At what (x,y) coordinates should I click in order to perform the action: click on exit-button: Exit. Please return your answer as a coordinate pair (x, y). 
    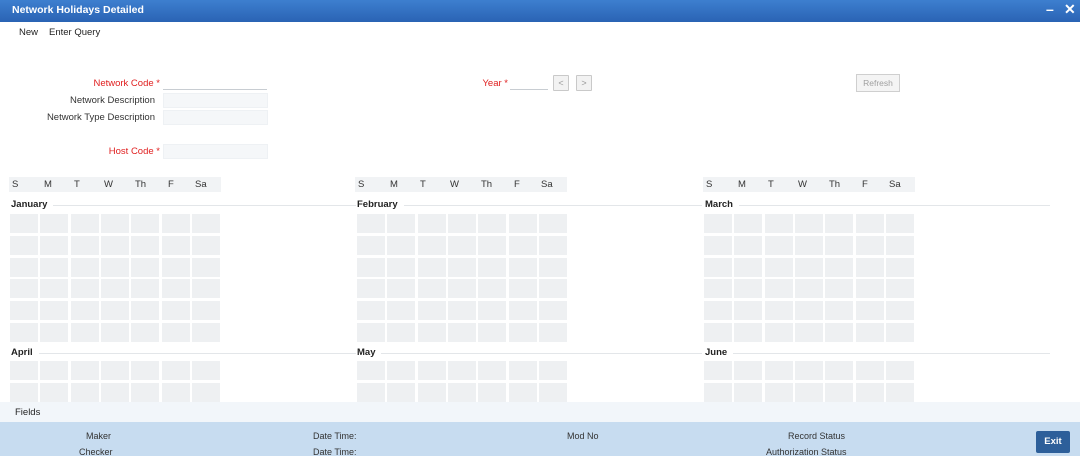
    Looking at the image, I should click on (1053, 442).